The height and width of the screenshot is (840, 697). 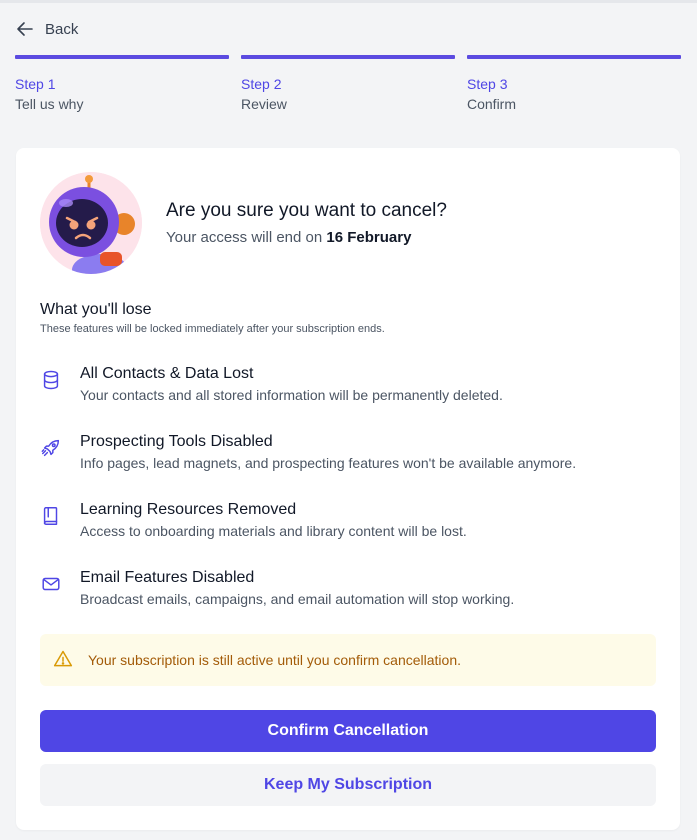 What do you see at coordinates (188, 509) in the screenshot?
I see `feature-title: Learning Resources Removed` at bounding box center [188, 509].